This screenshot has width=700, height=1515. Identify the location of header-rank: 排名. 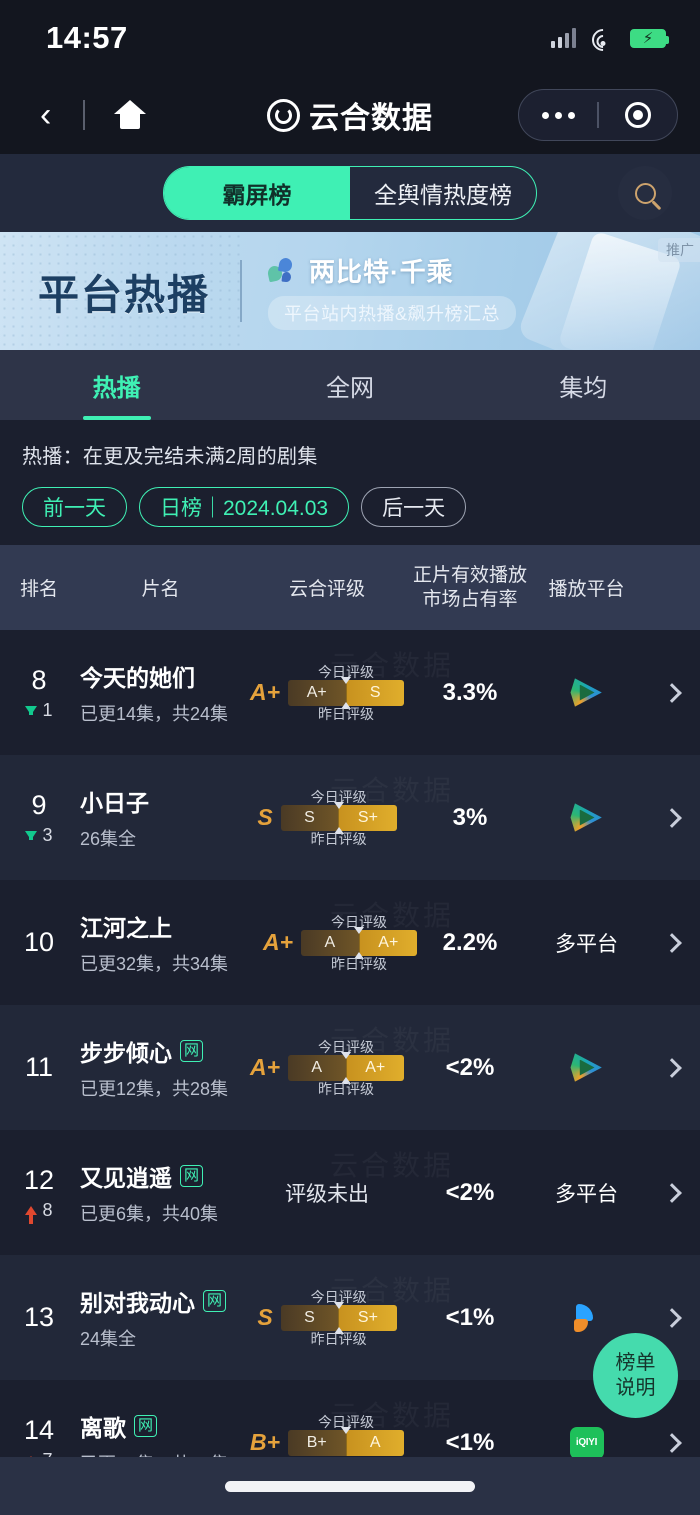
(38, 589).